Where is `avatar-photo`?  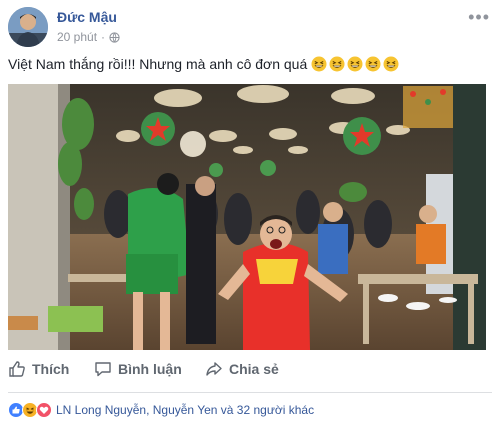 avatar-photo is located at coordinates (28, 27).